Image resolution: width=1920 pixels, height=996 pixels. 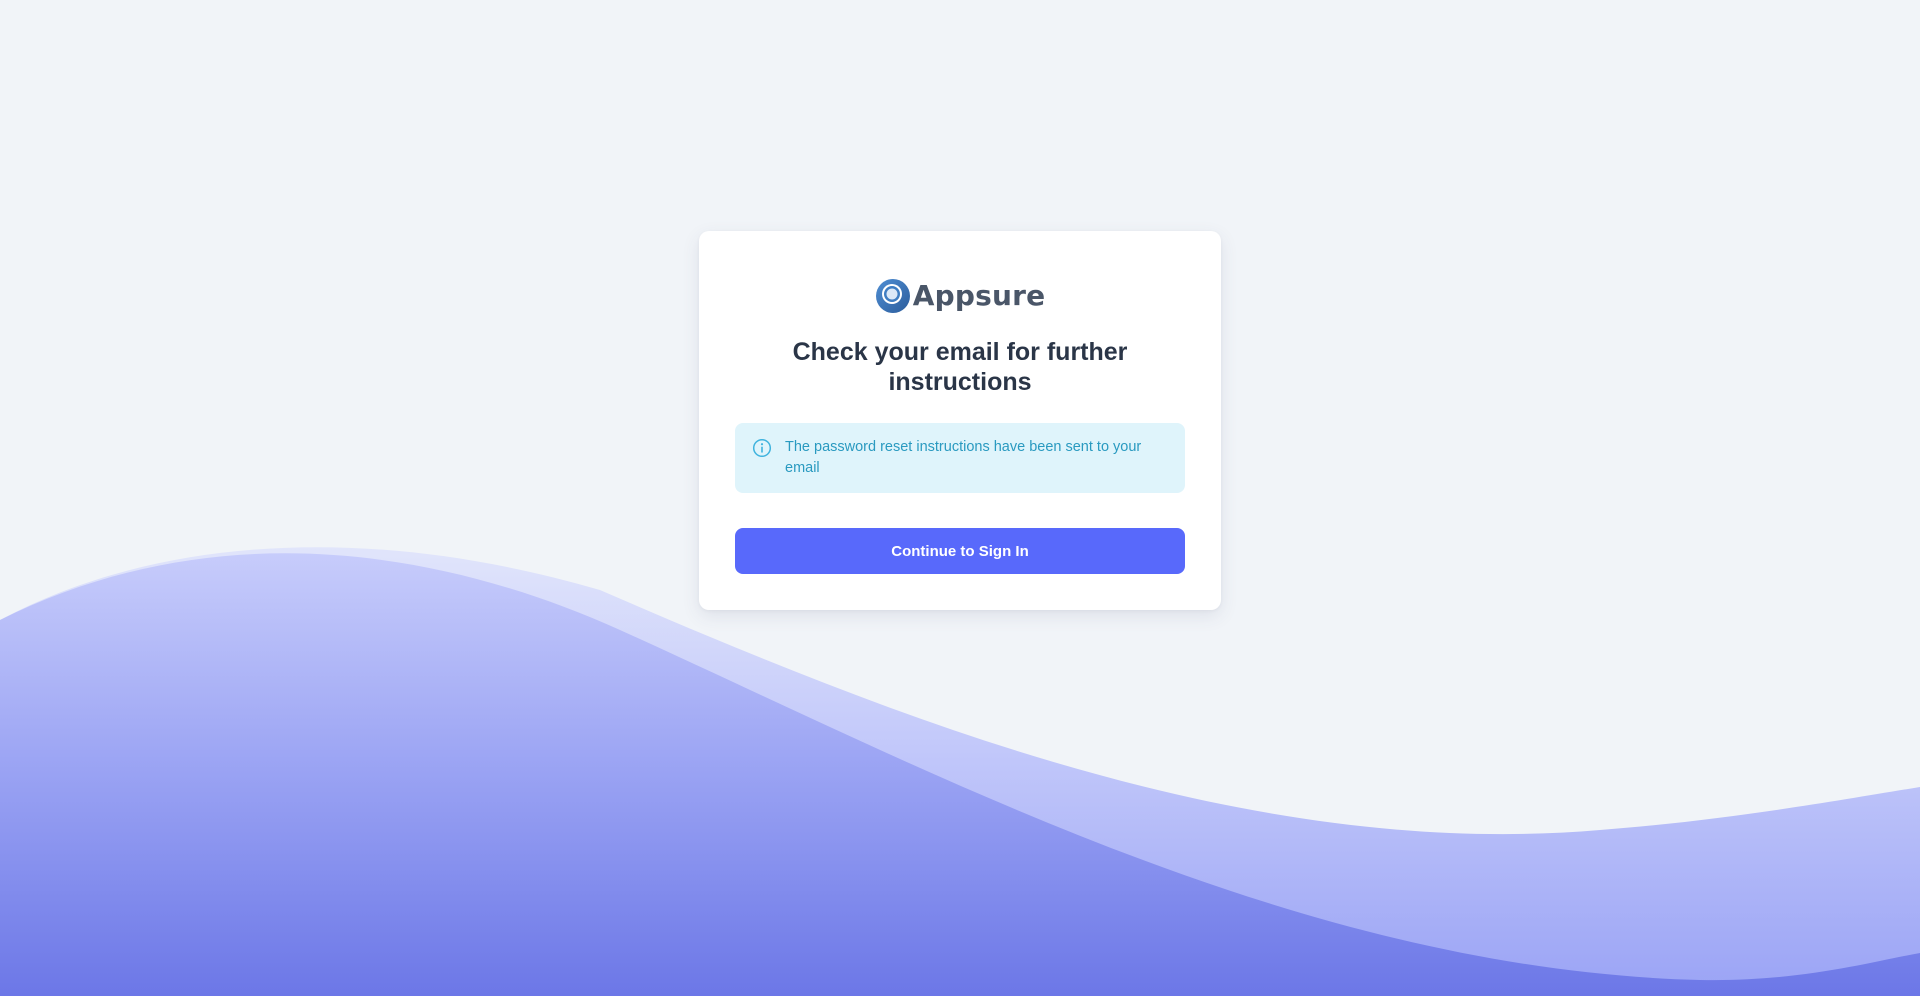 I want to click on appsure-logo-icon, so click(x=892, y=296).